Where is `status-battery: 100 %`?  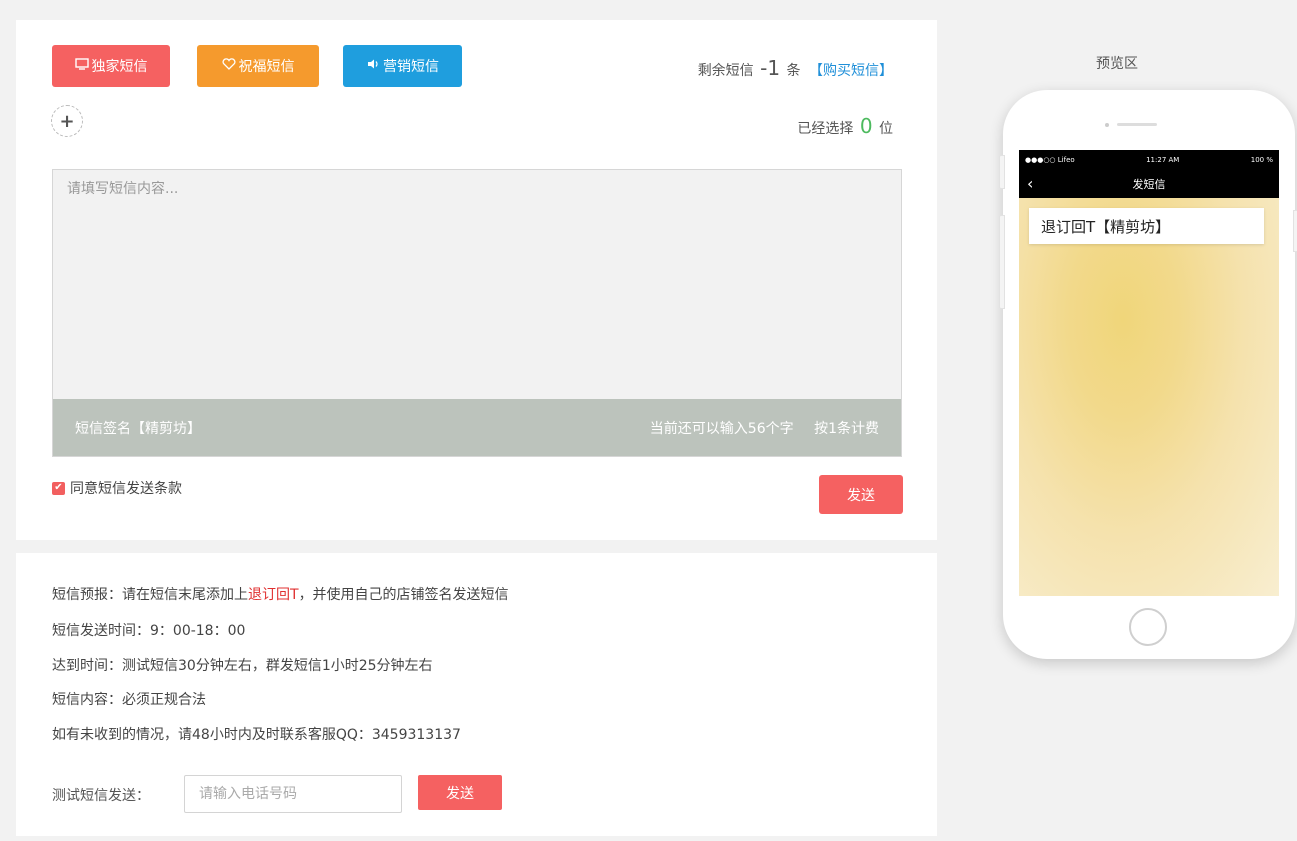 status-battery: 100 % is located at coordinates (1261, 160).